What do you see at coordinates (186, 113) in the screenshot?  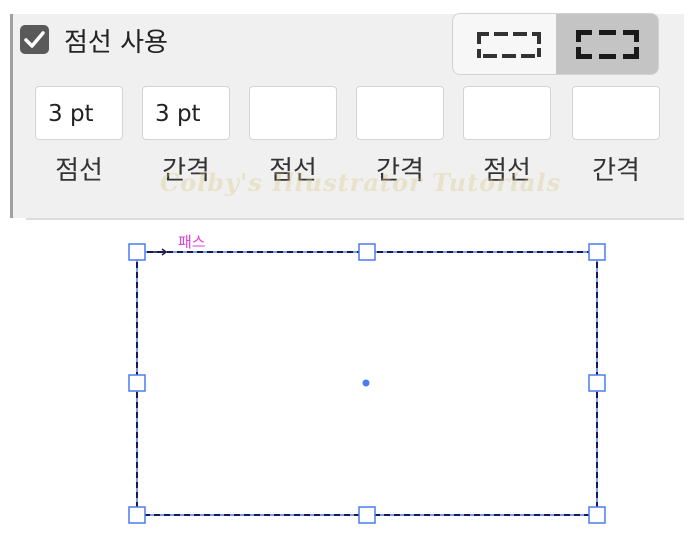 I see `gap-1-input: 3 pt` at bounding box center [186, 113].